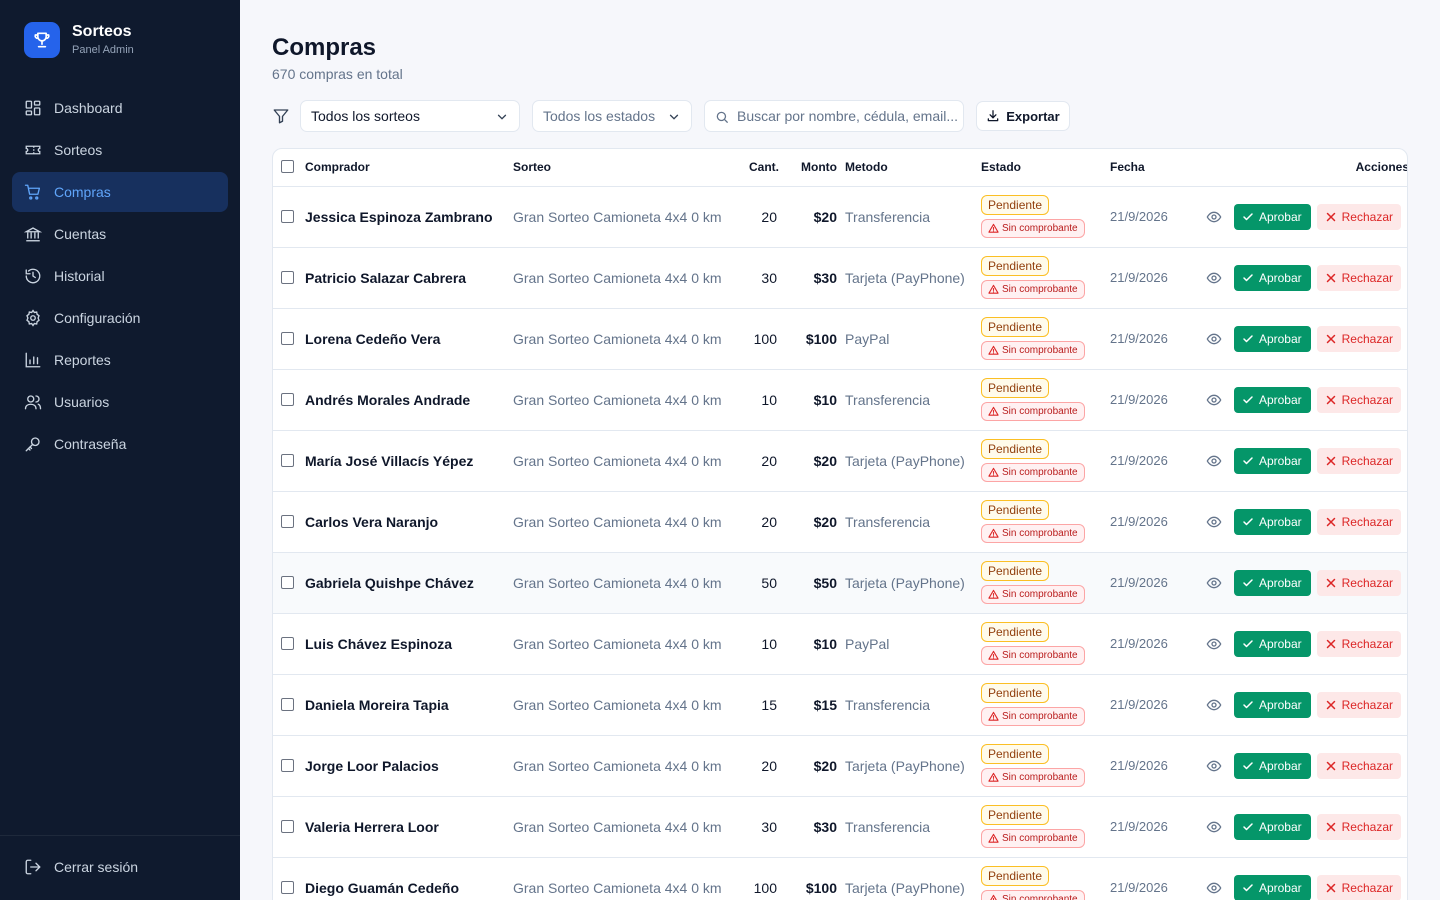 This screenshot has width=1440, height=900. Describe the element at coordinates (848, 116) in the screenshot. I see `search-input` at that location.